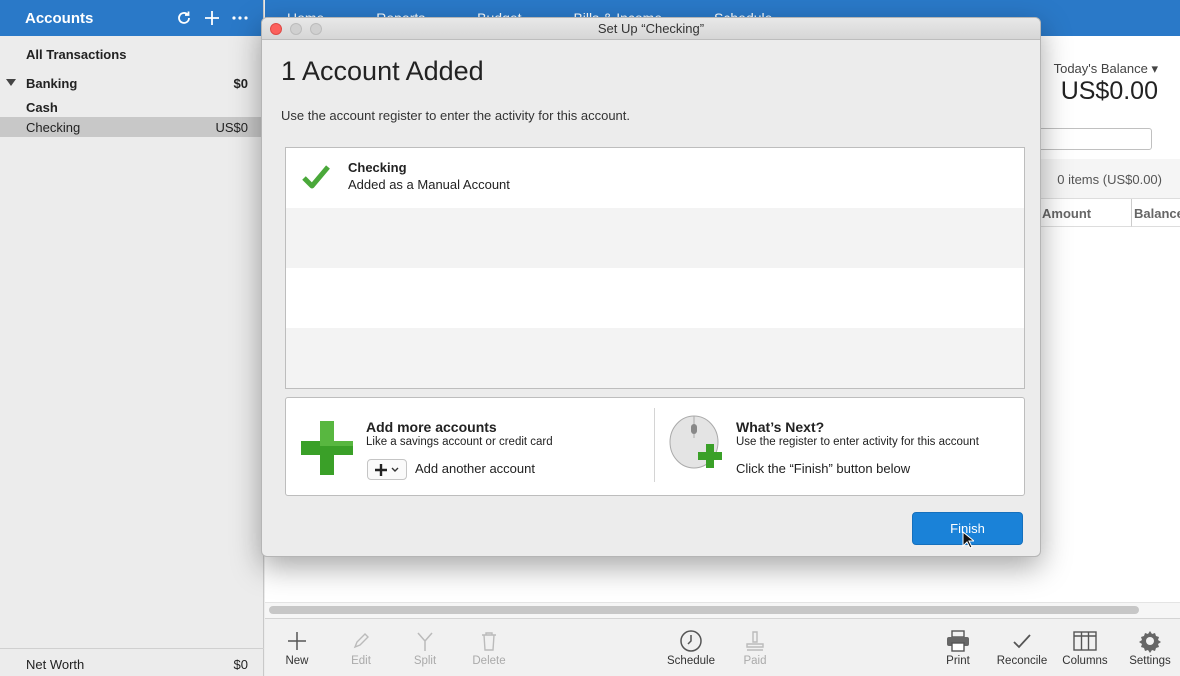  I want to click on balance-selector: Today's Balance ▾, so click(1106, 69).